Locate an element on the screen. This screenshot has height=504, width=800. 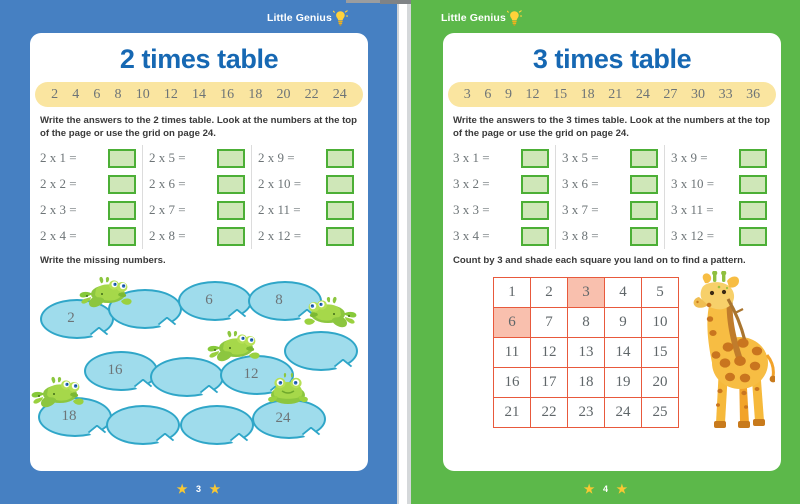
counting-grid-cell: 8 is located at coordinates (586, 322).